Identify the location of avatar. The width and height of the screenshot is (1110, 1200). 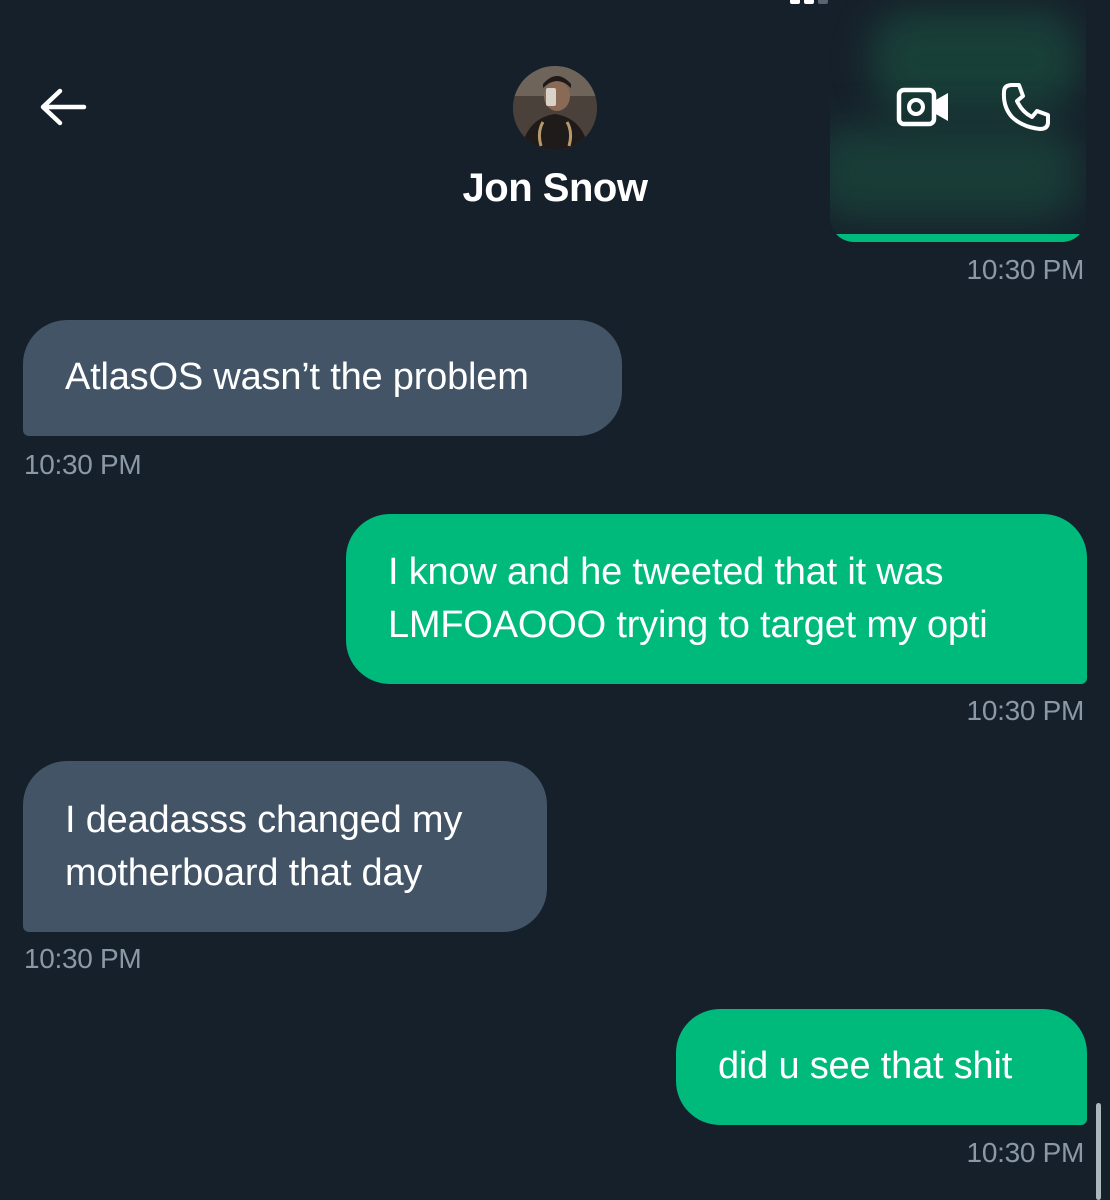
(555, 108).